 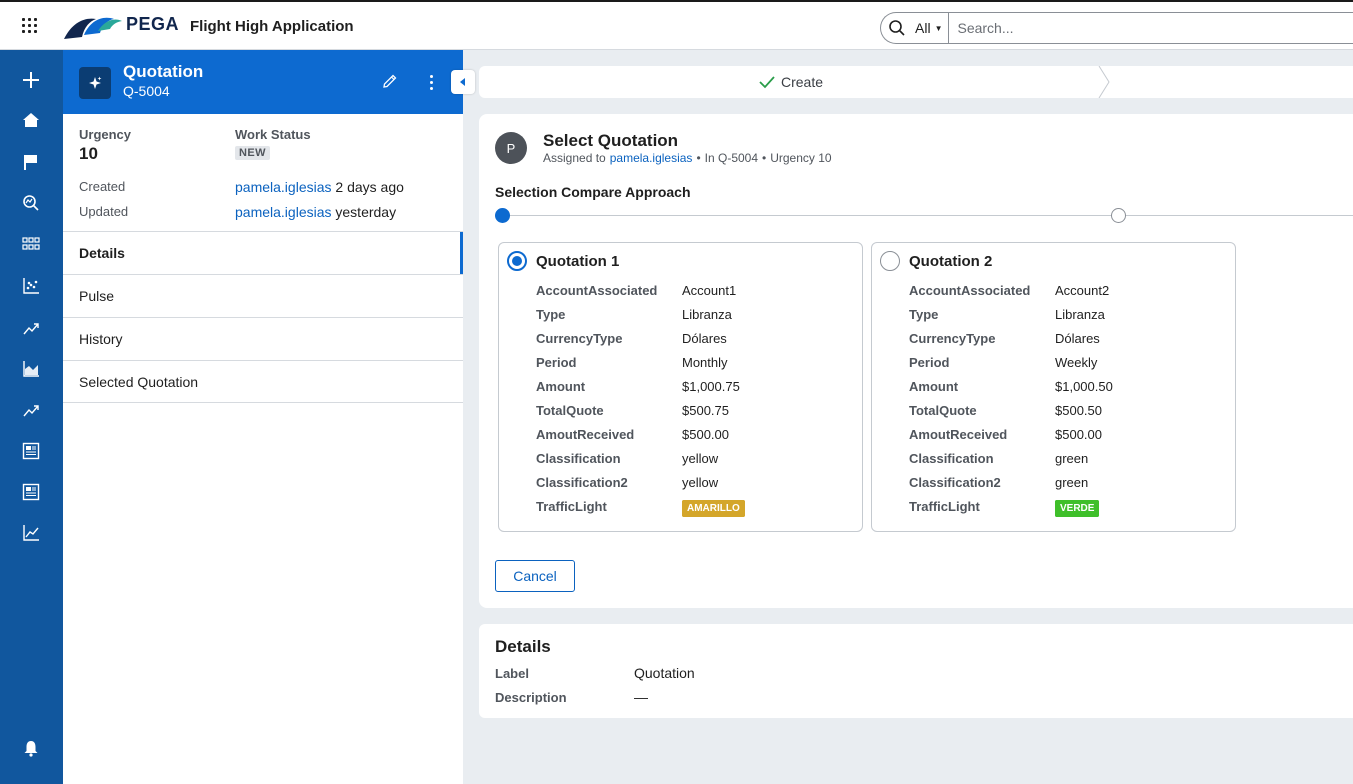 What do you see at coordinates (1072, 482) in the screenshot?
I see `field-value: green` at bounding box center [1072, 482].